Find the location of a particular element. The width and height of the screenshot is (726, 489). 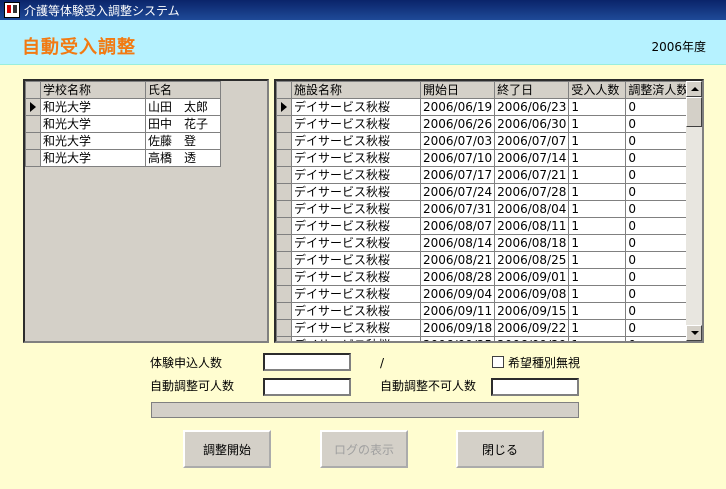

show-log-button: ログの表示 is located at coordinates (364, 449).